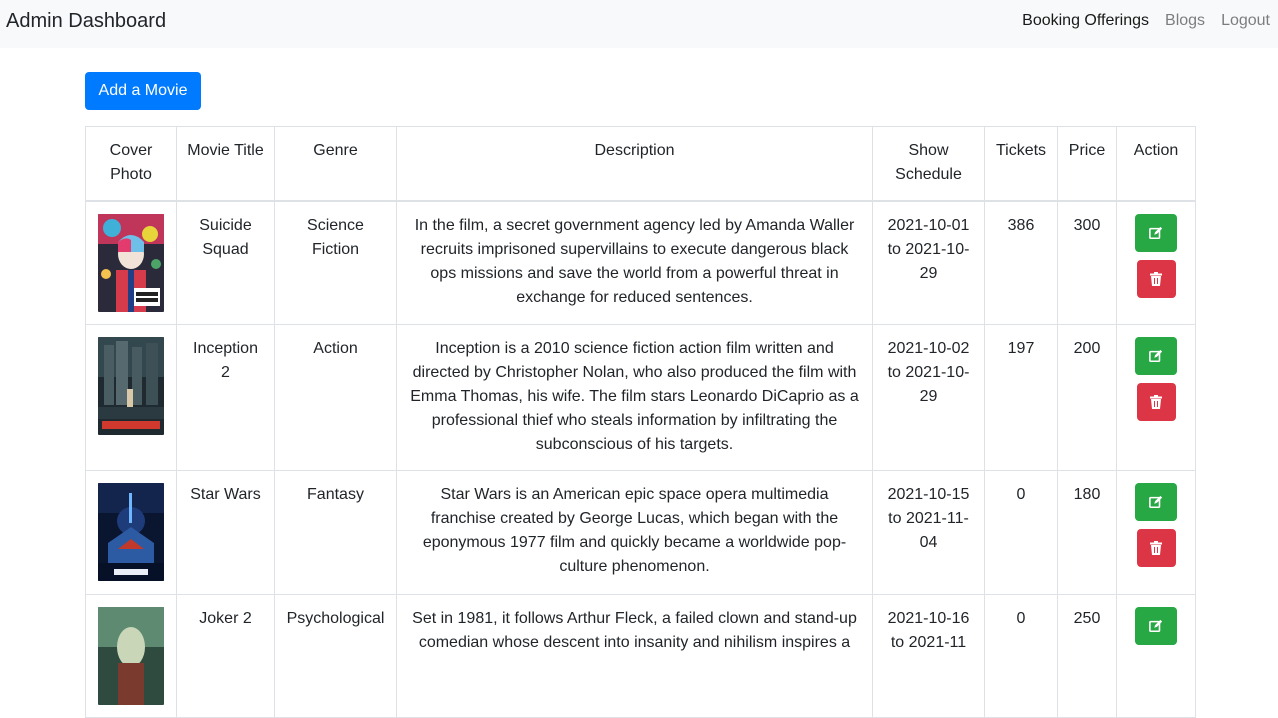  I want to click on header-movie-title: Movie Title, so click(225, 164).